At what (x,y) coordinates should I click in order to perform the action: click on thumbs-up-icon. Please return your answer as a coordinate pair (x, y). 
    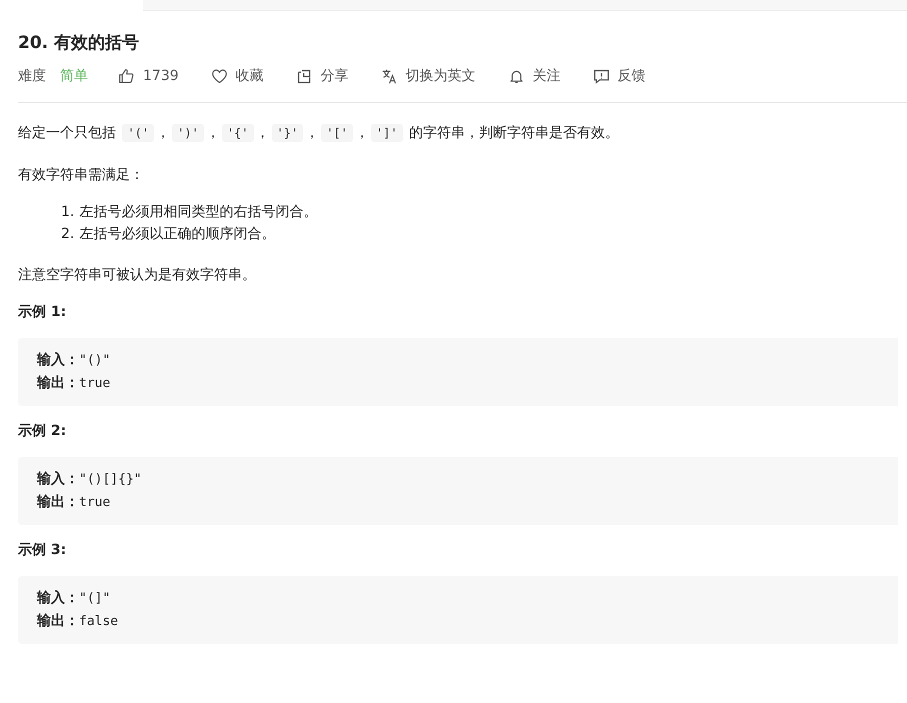
    Looking at the image, I should click on (126, 76).